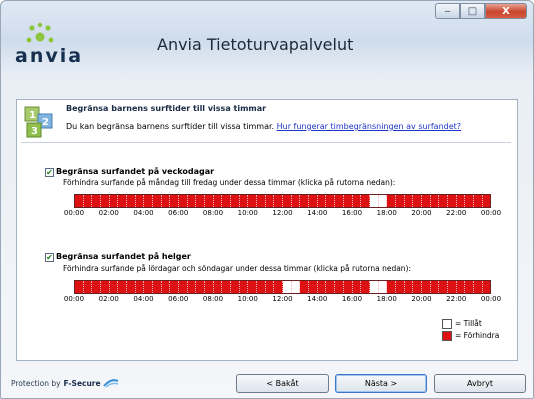 The height and width of the screenshot is (399, 534). Describe the element at coordinates (282, 383) in the screenshot. I see `back-button: < Bakåt` at that location.